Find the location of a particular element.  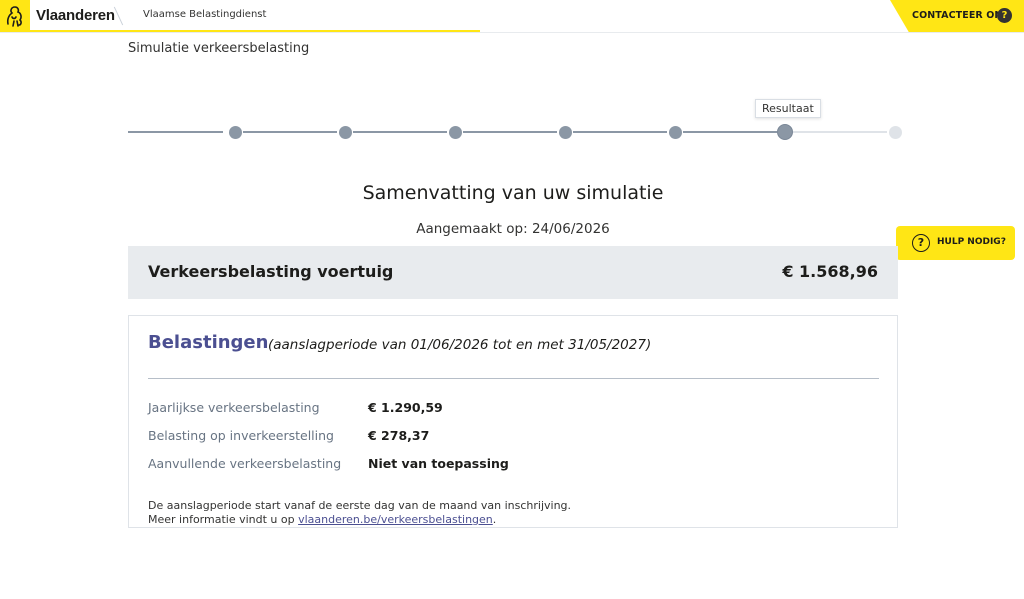

period-note-suffix: . is located at coordinates (494, 519).